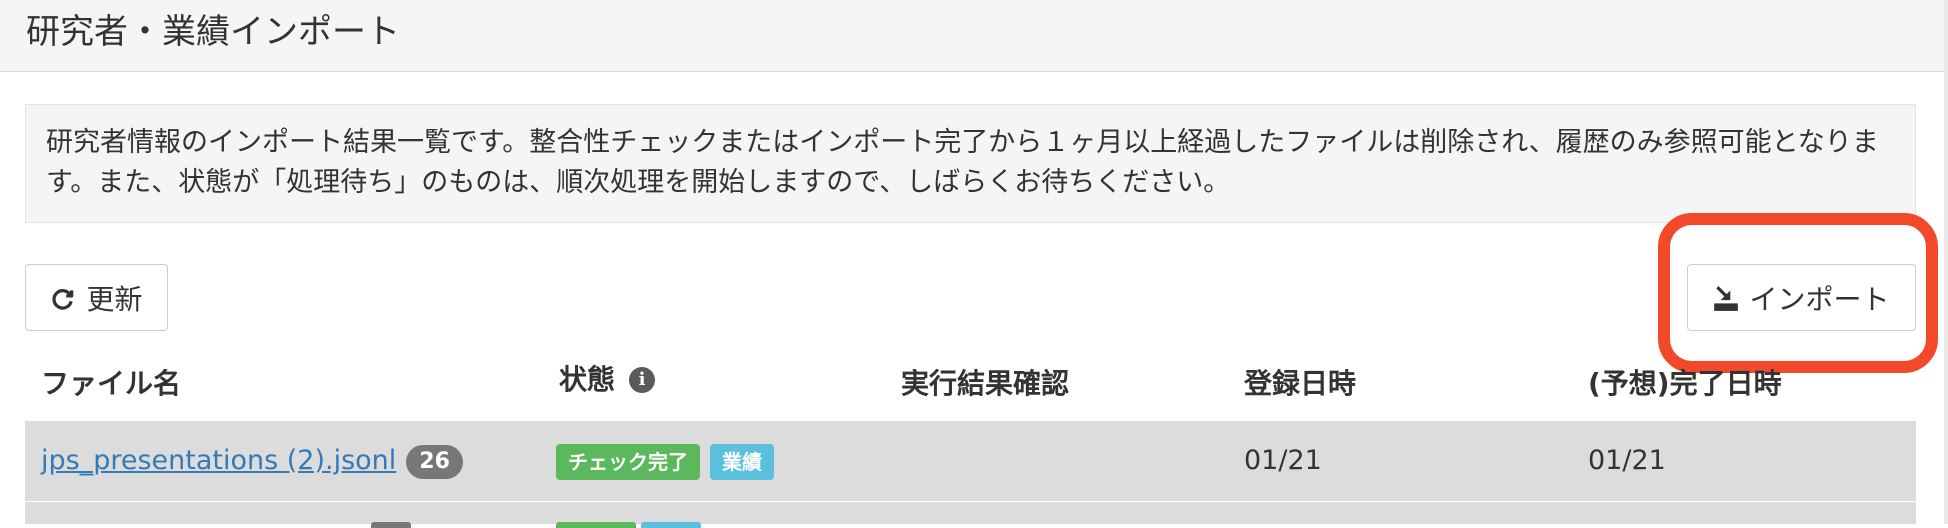 This screenshot has width=1948, height=528. Describe the element at coordinates (985, 384) in the screenshot. I see `column-header-result: 実行結果確認` at that location.